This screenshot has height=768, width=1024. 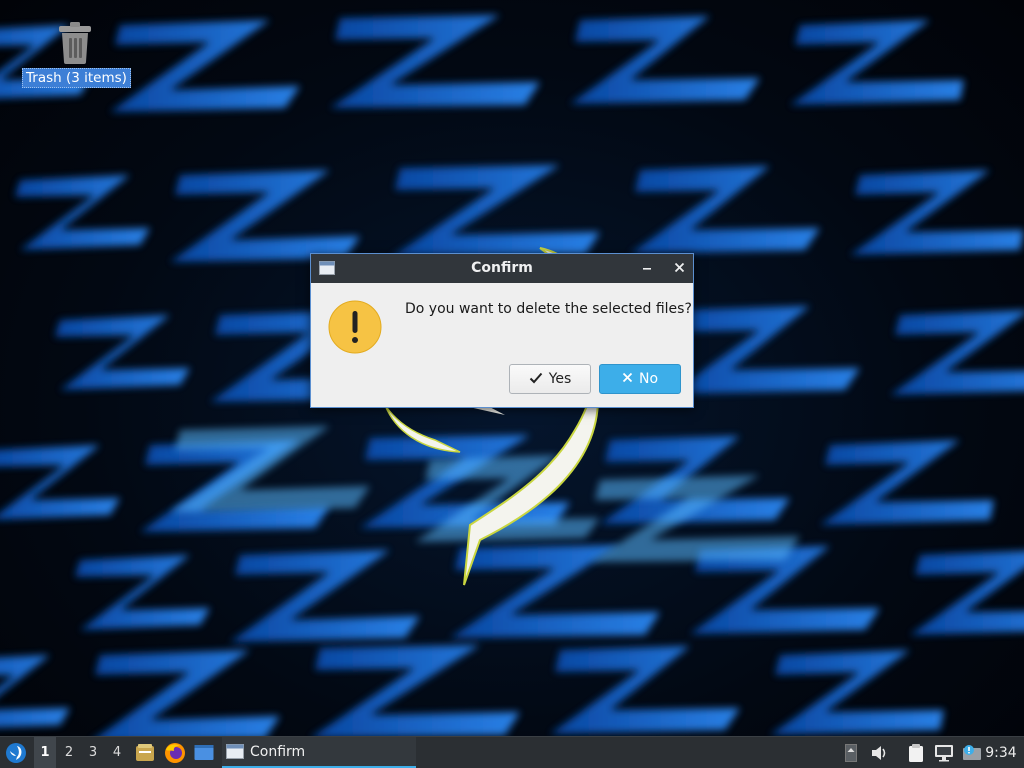 I want to click on tray-scroll-button, so click(x=851, y=752).